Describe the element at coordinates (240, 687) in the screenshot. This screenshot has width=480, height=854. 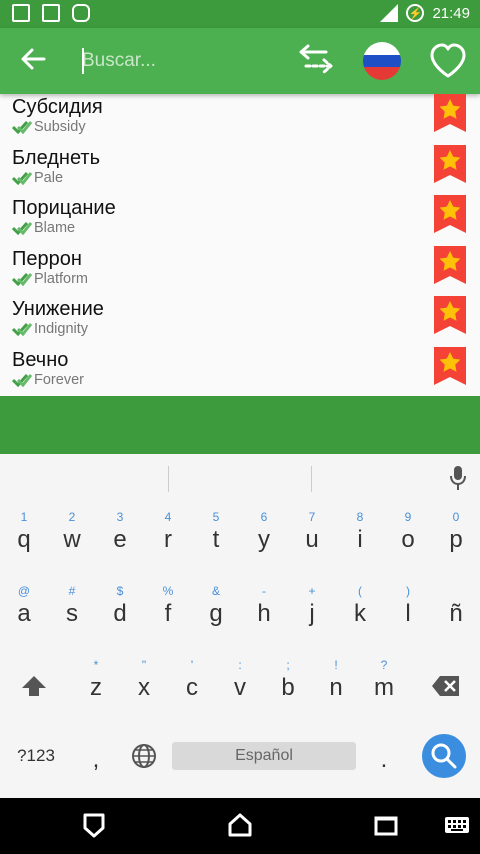
I see `key-letter: v` at that location.